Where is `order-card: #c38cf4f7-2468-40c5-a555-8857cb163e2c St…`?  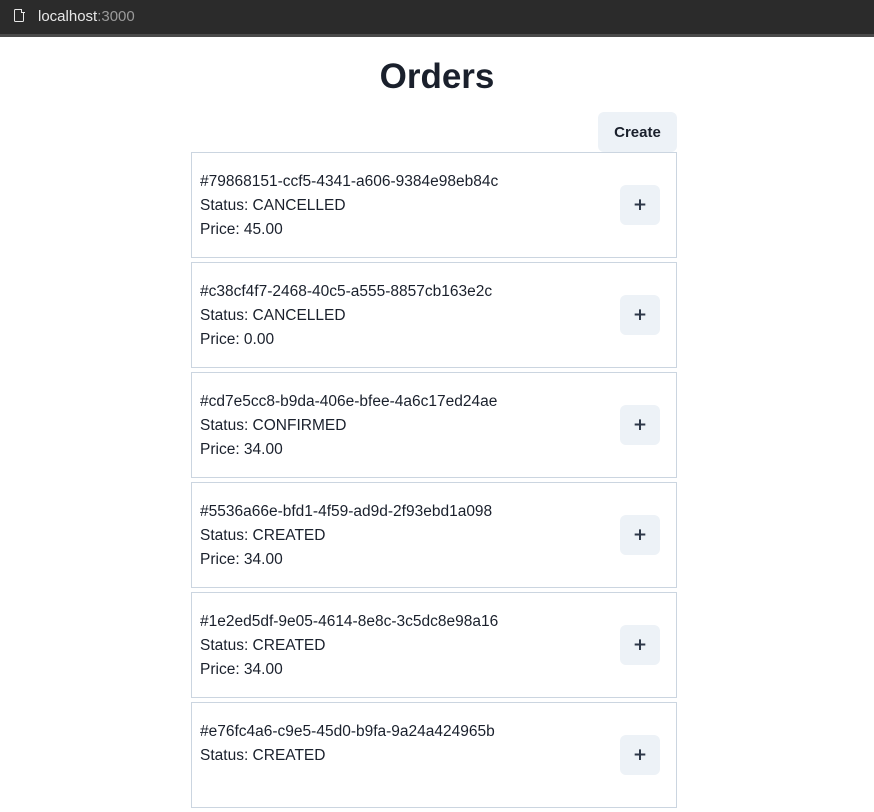
order-card: #c38cf4f7-2468-40c5-a555-8857cb163e2c St… is located at coordinates (434, 315).